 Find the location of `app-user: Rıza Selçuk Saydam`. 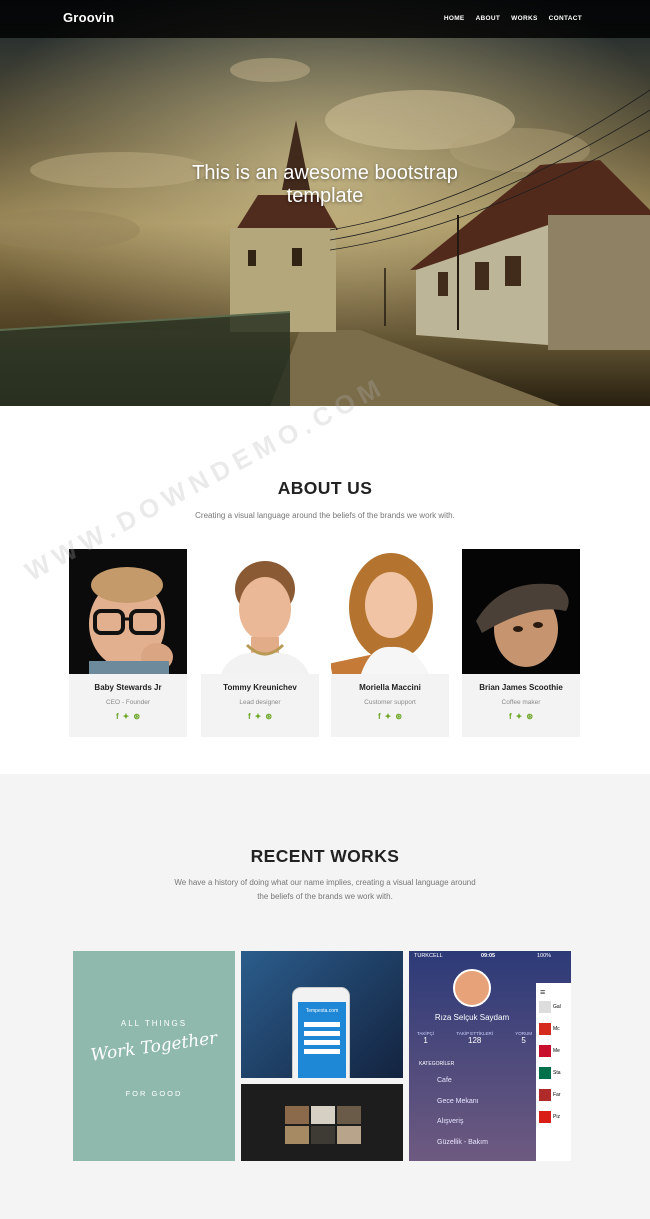

app-user: Rıza Selçuk Saydam is located at coordinates (472, 1017).